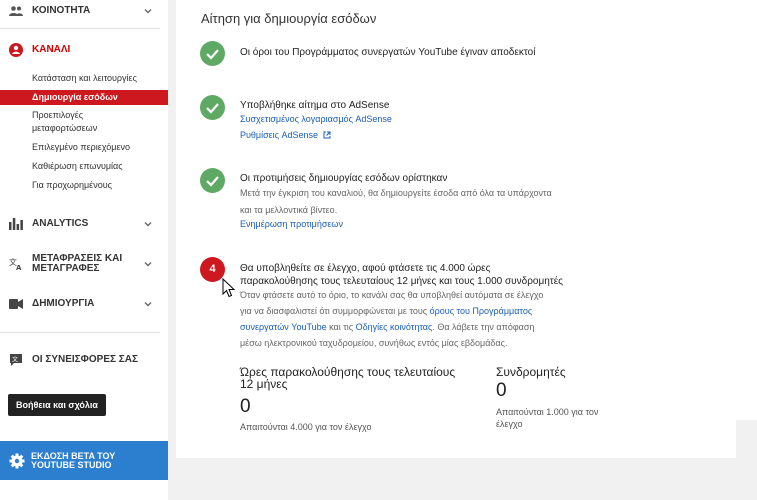  What do you see at coordinates (531, 372) in the screenshot?
I see `subscribers-label: Συνδρομητές` at bounding box center [531, 372].